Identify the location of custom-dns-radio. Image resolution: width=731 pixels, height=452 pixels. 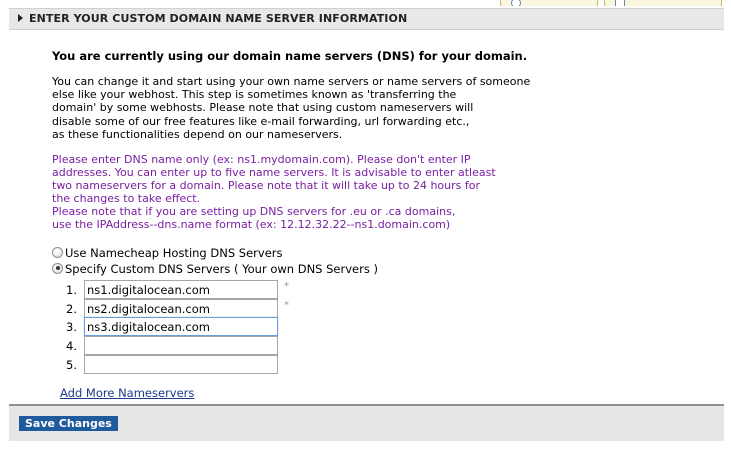
(57, 268).